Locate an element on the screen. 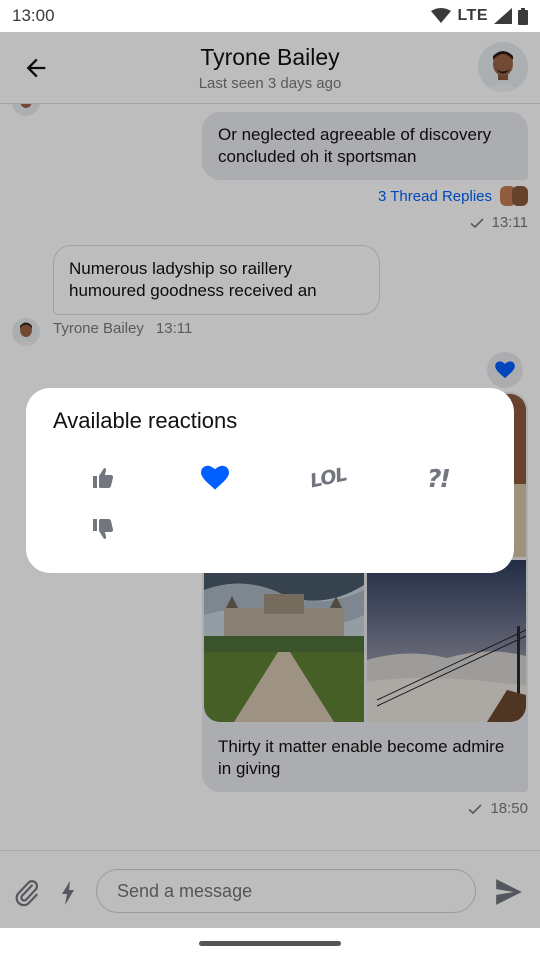 The height and width of the screenshot is (960, 540). interrobang-icon: ?! is located at coordinates (439, 478).